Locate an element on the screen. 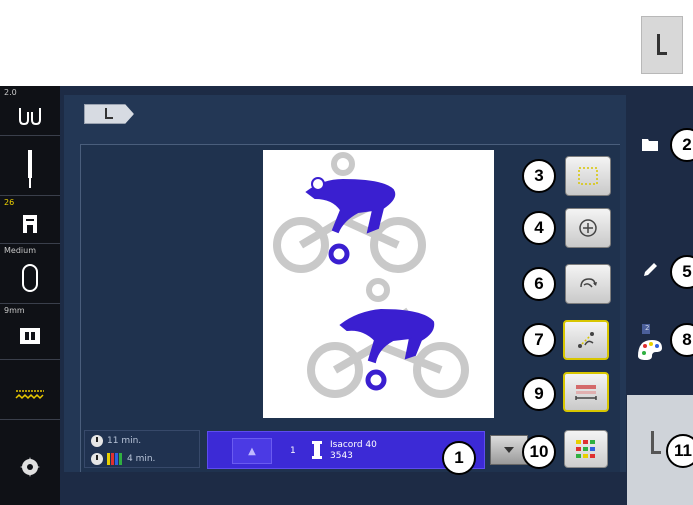  rotate-needle-icon is located at coordinates (588, 283).